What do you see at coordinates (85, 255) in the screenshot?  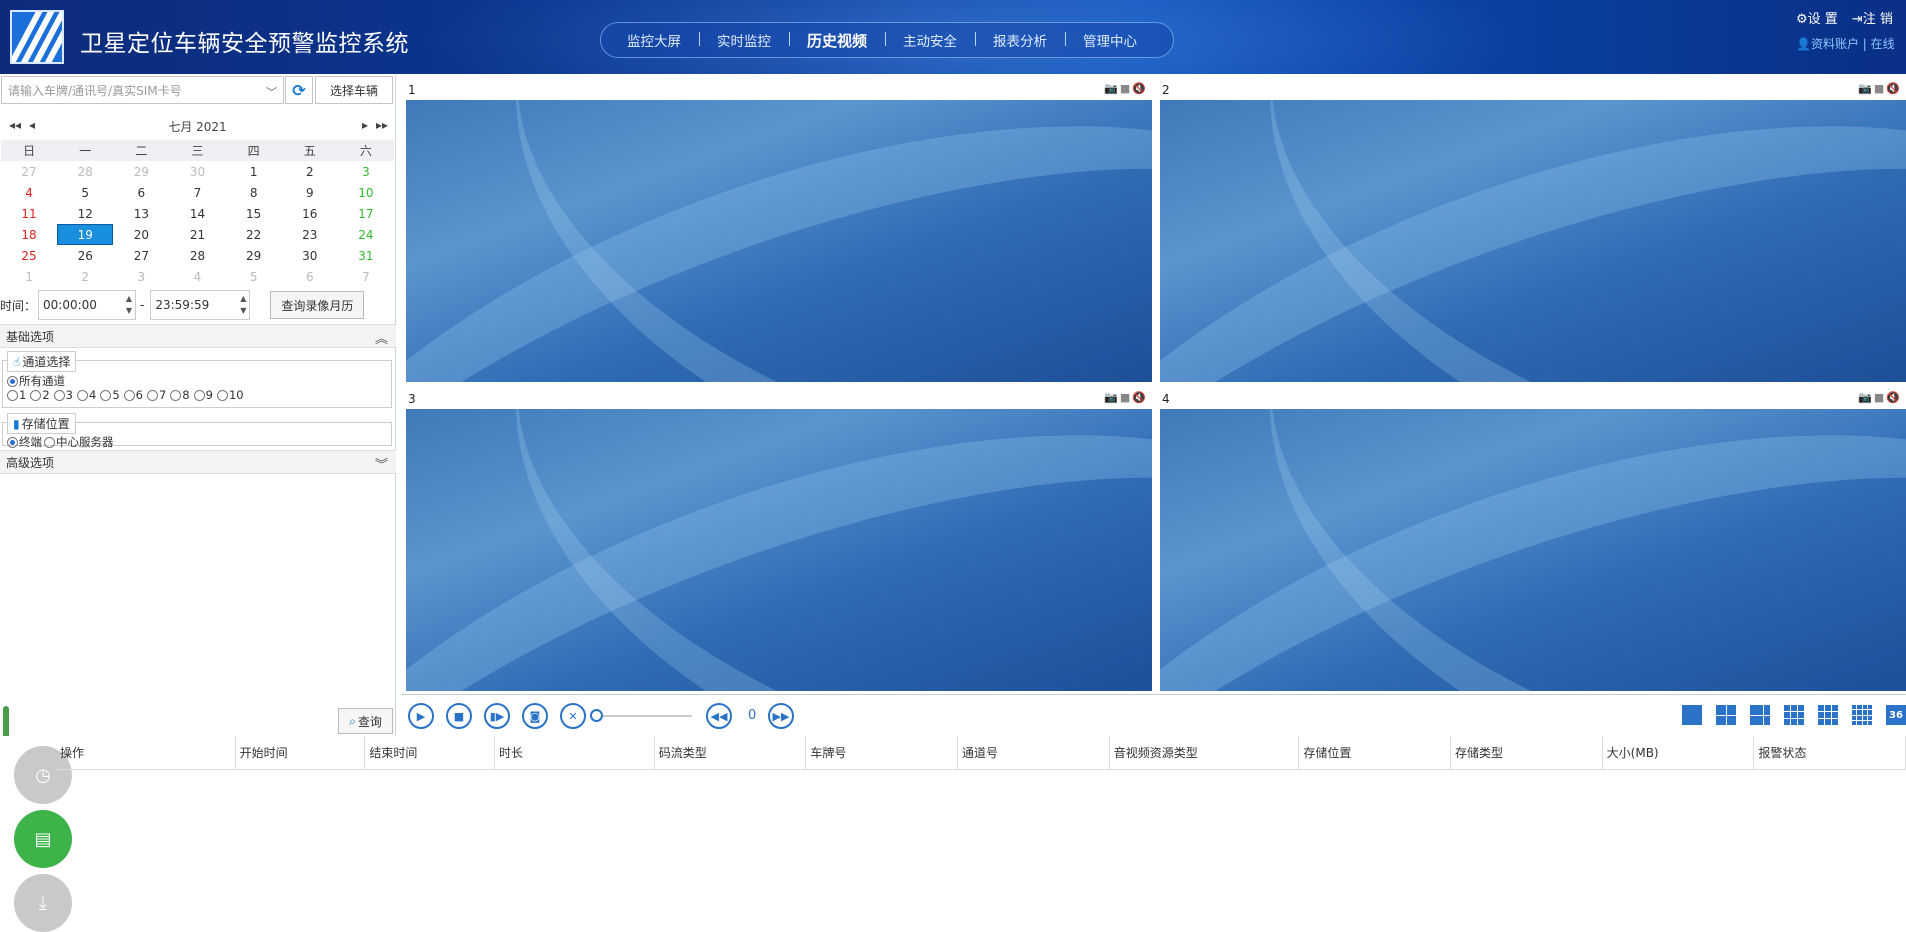 I see `calendar-day: 26` at bounding box center [85, 255].